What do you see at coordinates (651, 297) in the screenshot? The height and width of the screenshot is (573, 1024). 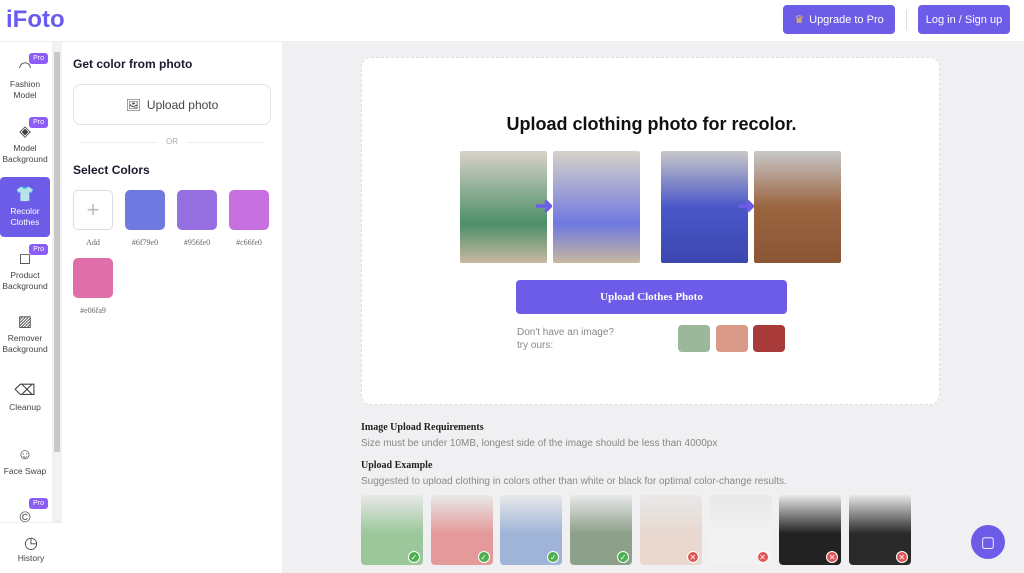 I see `upload-clothes-button: Upload Clothes Photo` at bounding box center [651, 297].